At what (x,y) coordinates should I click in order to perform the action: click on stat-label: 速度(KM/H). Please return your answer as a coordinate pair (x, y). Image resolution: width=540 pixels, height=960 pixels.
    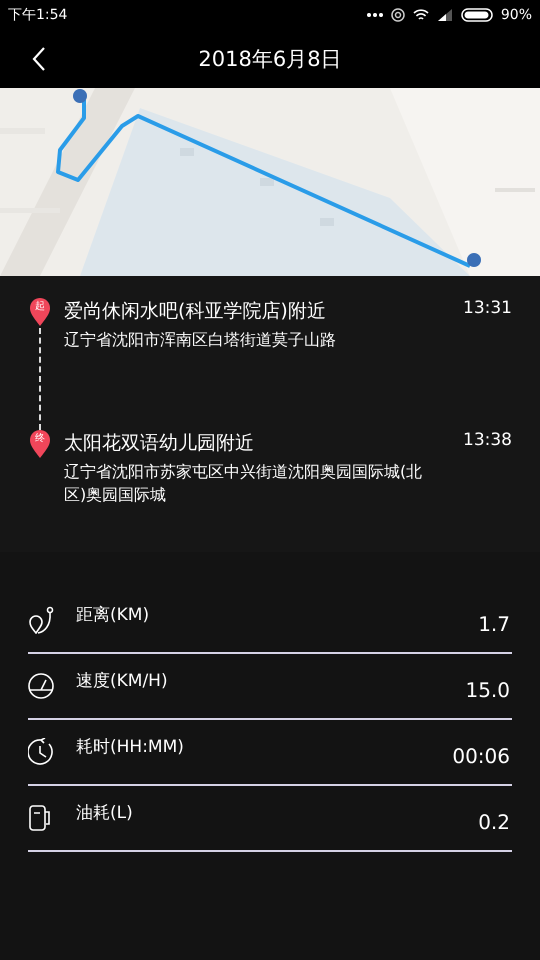
    Looking at the image, I should click on (122, 681).